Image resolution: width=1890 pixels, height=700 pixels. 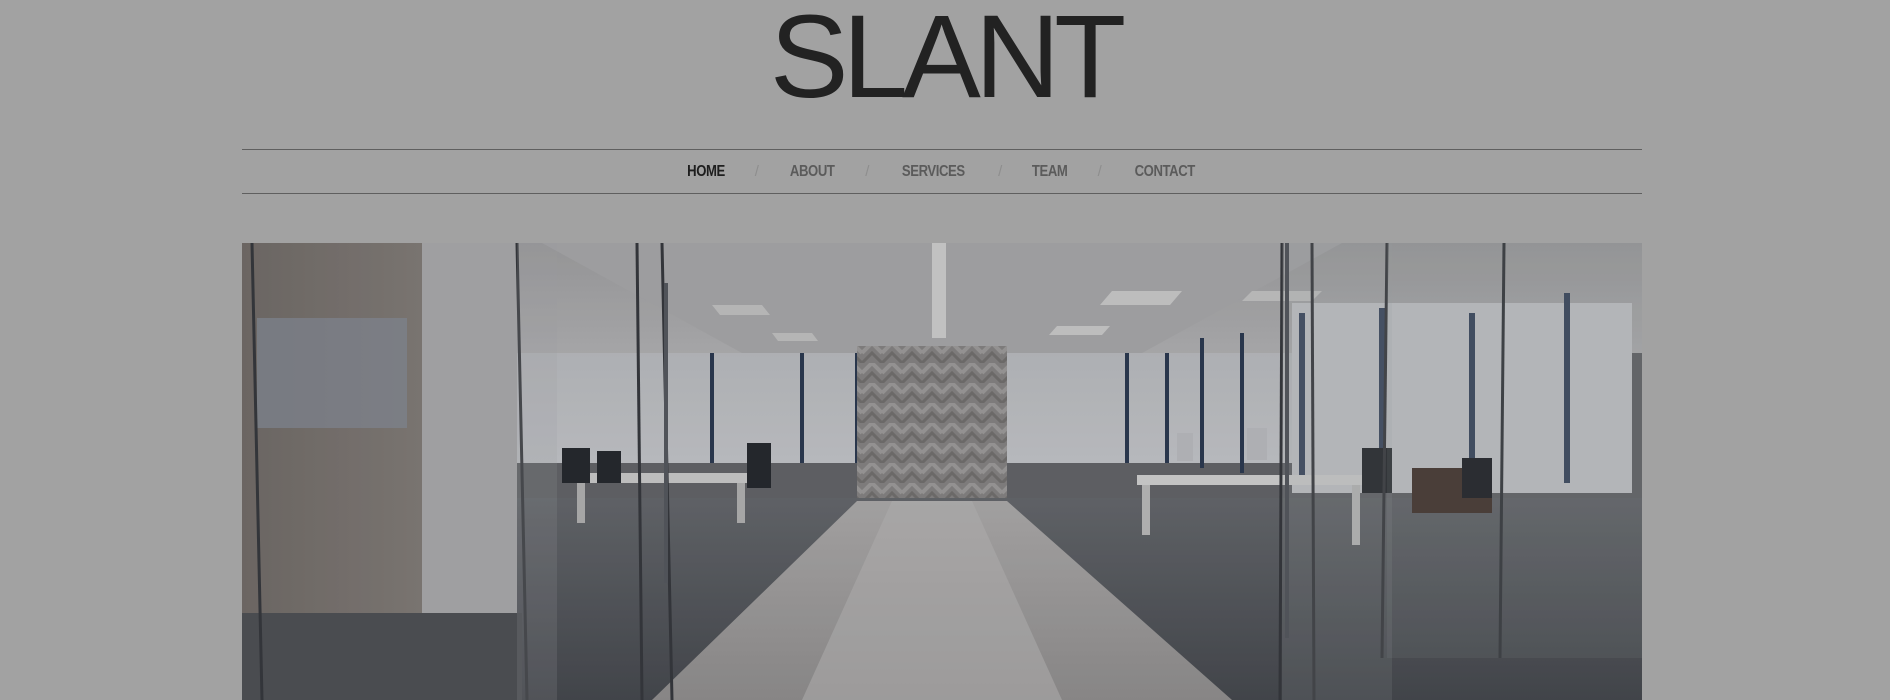 I want to click on nav-link-contact: CONTACT, so click(x=1164, y=172).